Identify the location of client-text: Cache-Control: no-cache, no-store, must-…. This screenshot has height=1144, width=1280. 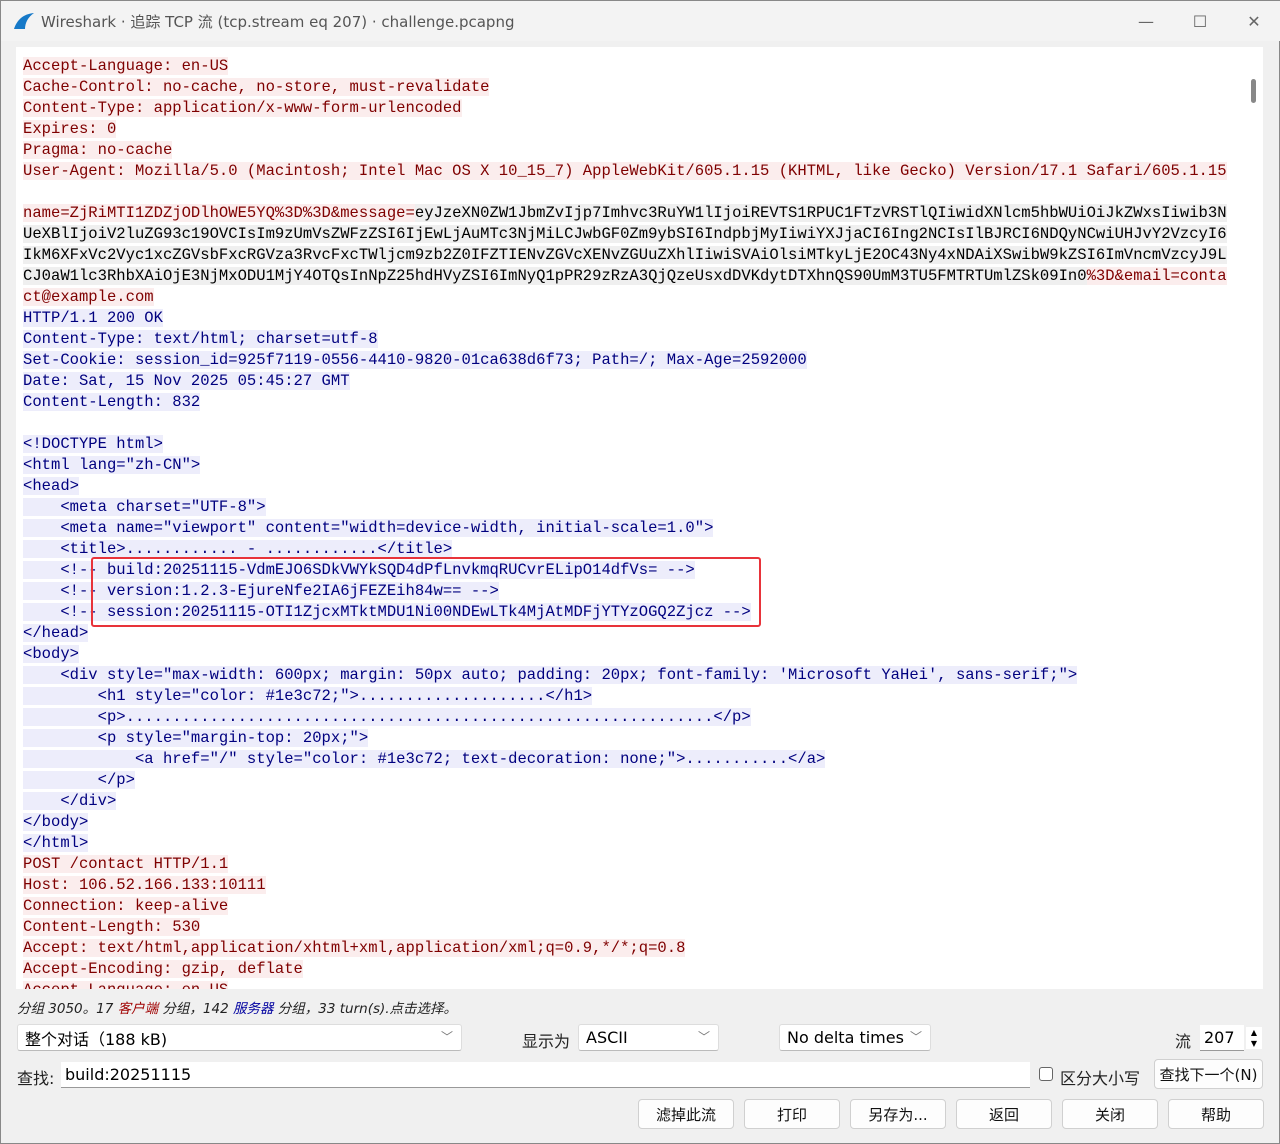
(256, 87).